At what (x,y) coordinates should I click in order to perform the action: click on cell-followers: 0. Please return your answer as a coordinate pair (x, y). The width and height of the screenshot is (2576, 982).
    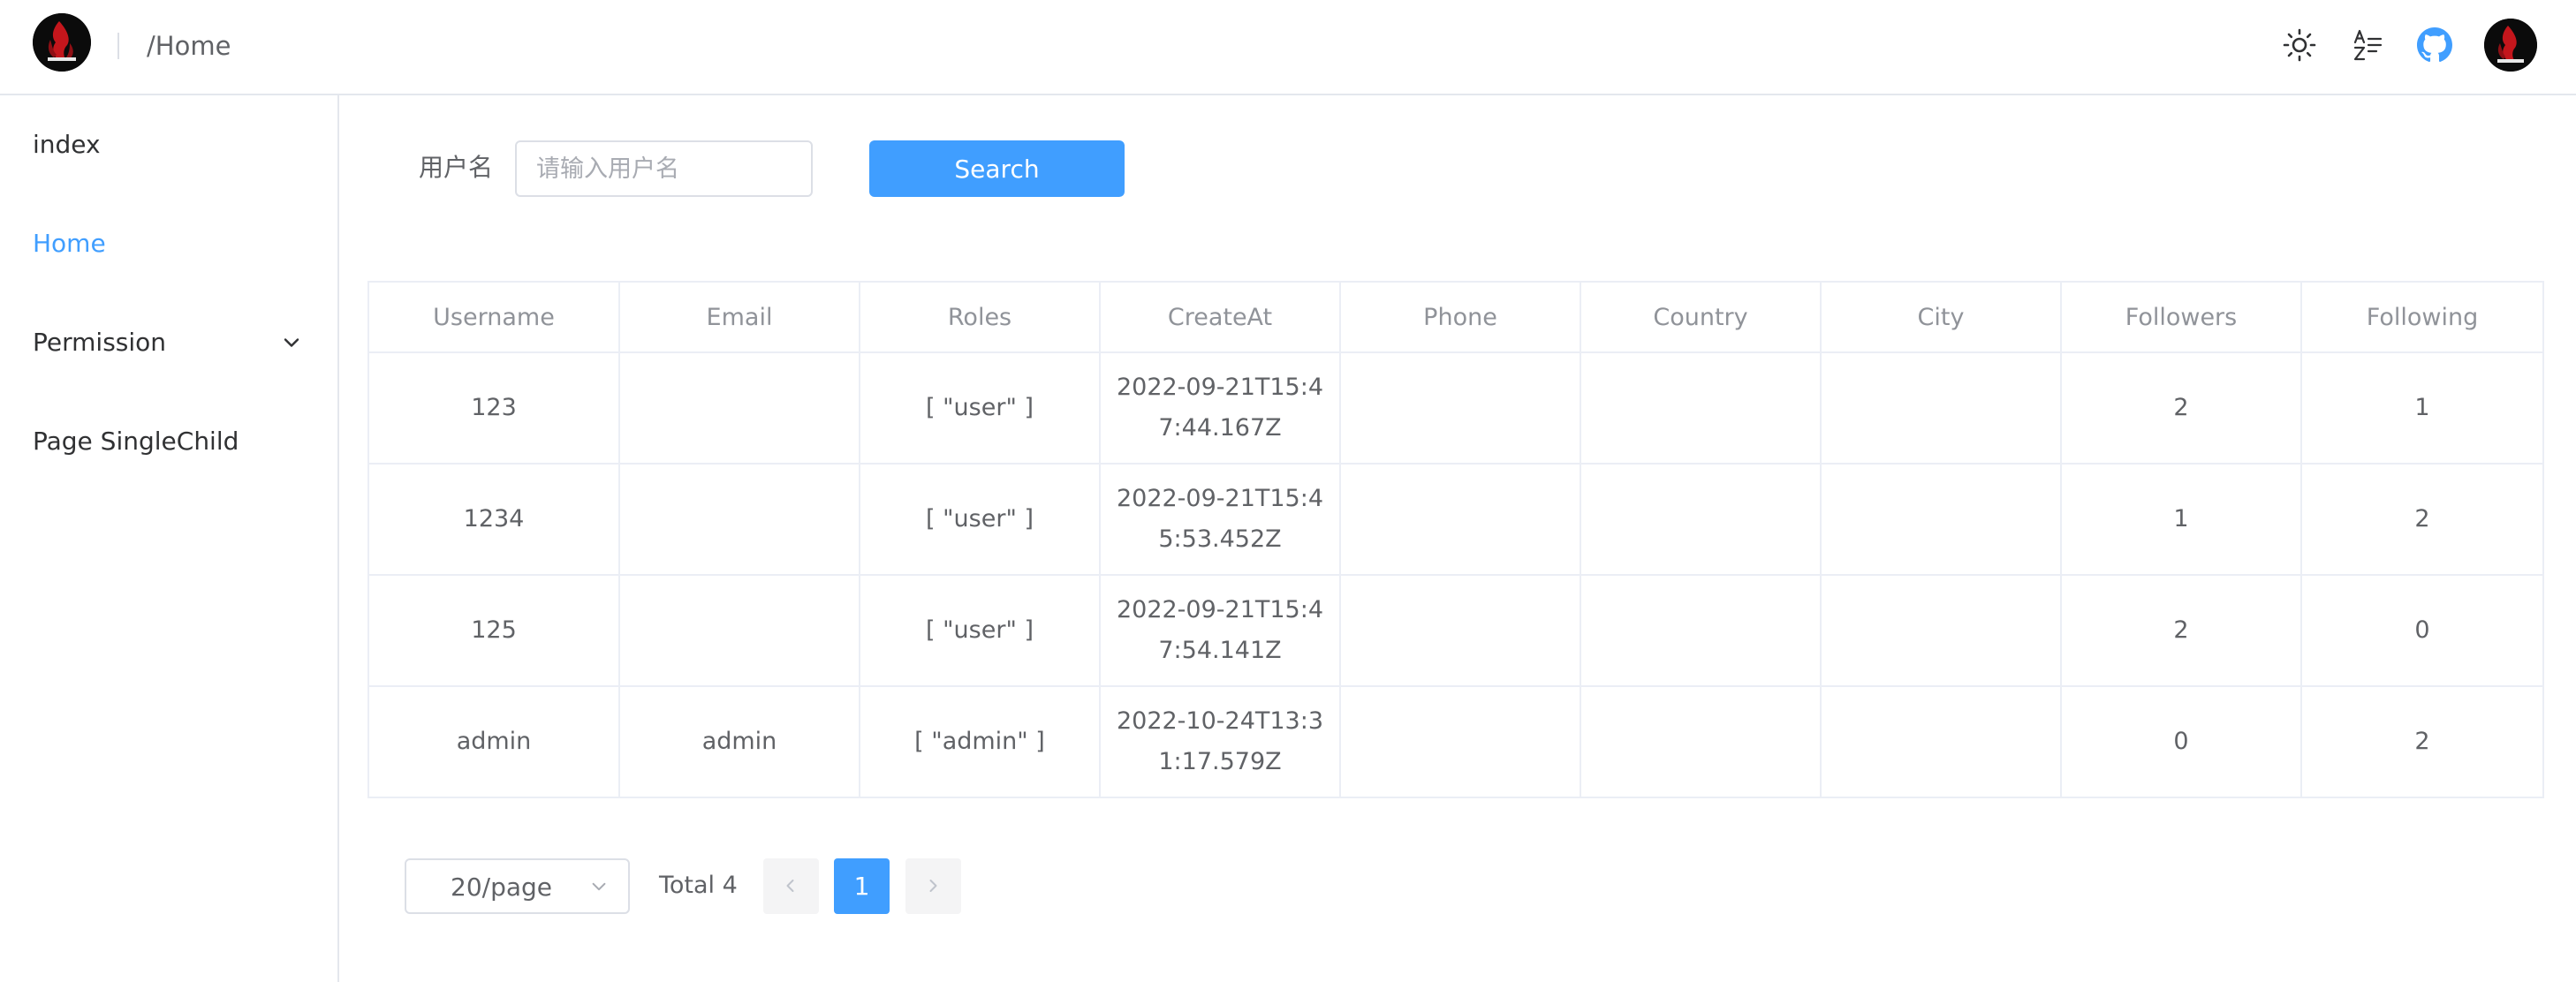
    Looking at the image, I should click on (2181, 741).